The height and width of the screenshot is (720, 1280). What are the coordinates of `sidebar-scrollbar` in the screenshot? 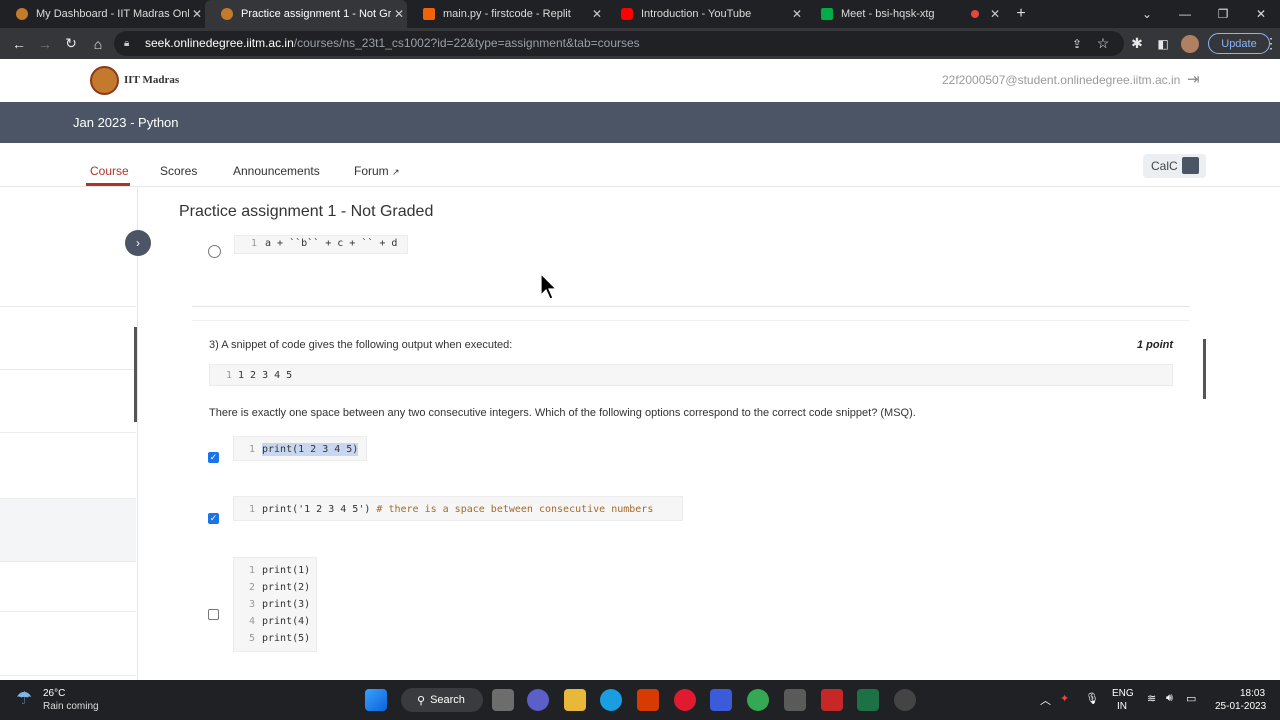 It's located at (135, 374).